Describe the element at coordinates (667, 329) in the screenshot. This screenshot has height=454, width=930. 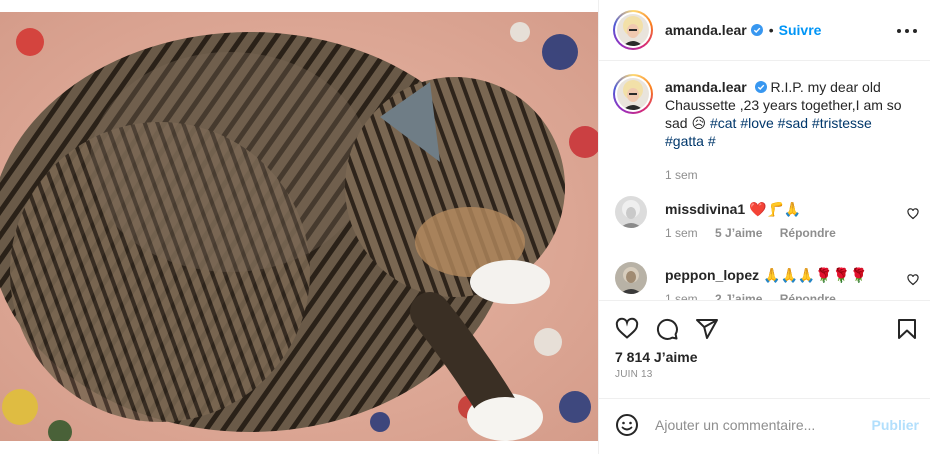
I see `comment-icon` at that location.